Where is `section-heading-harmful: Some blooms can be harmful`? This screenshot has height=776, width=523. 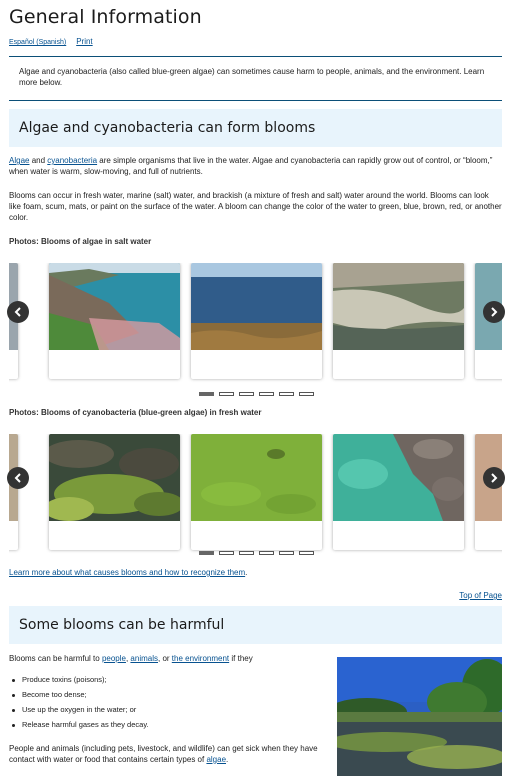 section-heading-harmful: Some blooms can be harmful is located at coordinates (255, 625).